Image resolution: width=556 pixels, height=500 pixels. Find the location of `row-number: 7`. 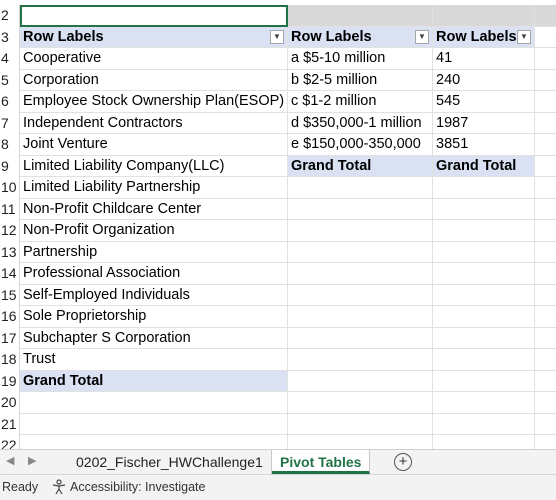

row-number: 7 is located at coordinates (10, 123).